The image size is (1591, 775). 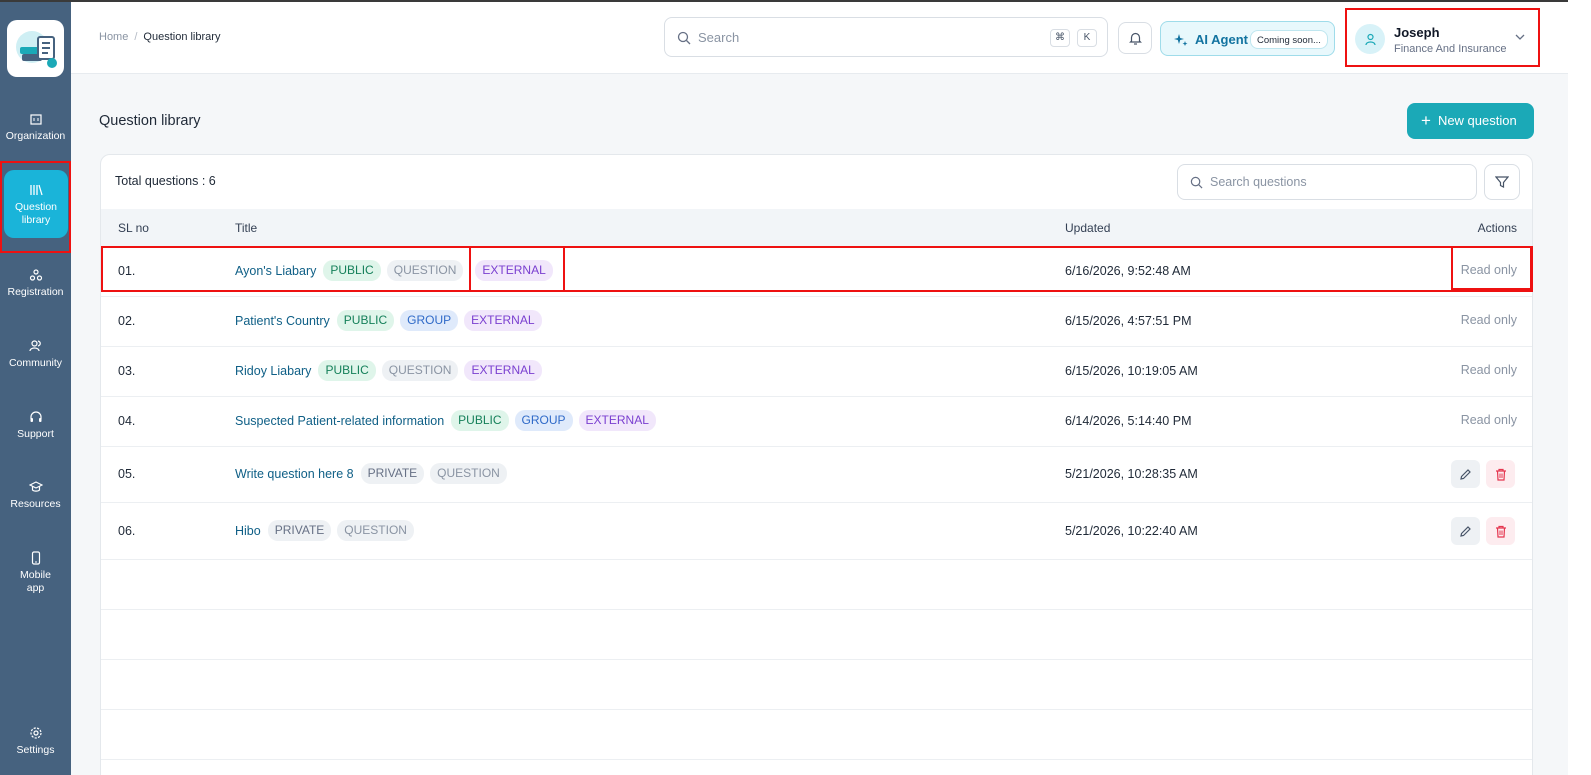 What do you see at coordinates (1520, 37) in the screenshot?
I see `chevron-down-icon` at bounding box center [1520, 37].